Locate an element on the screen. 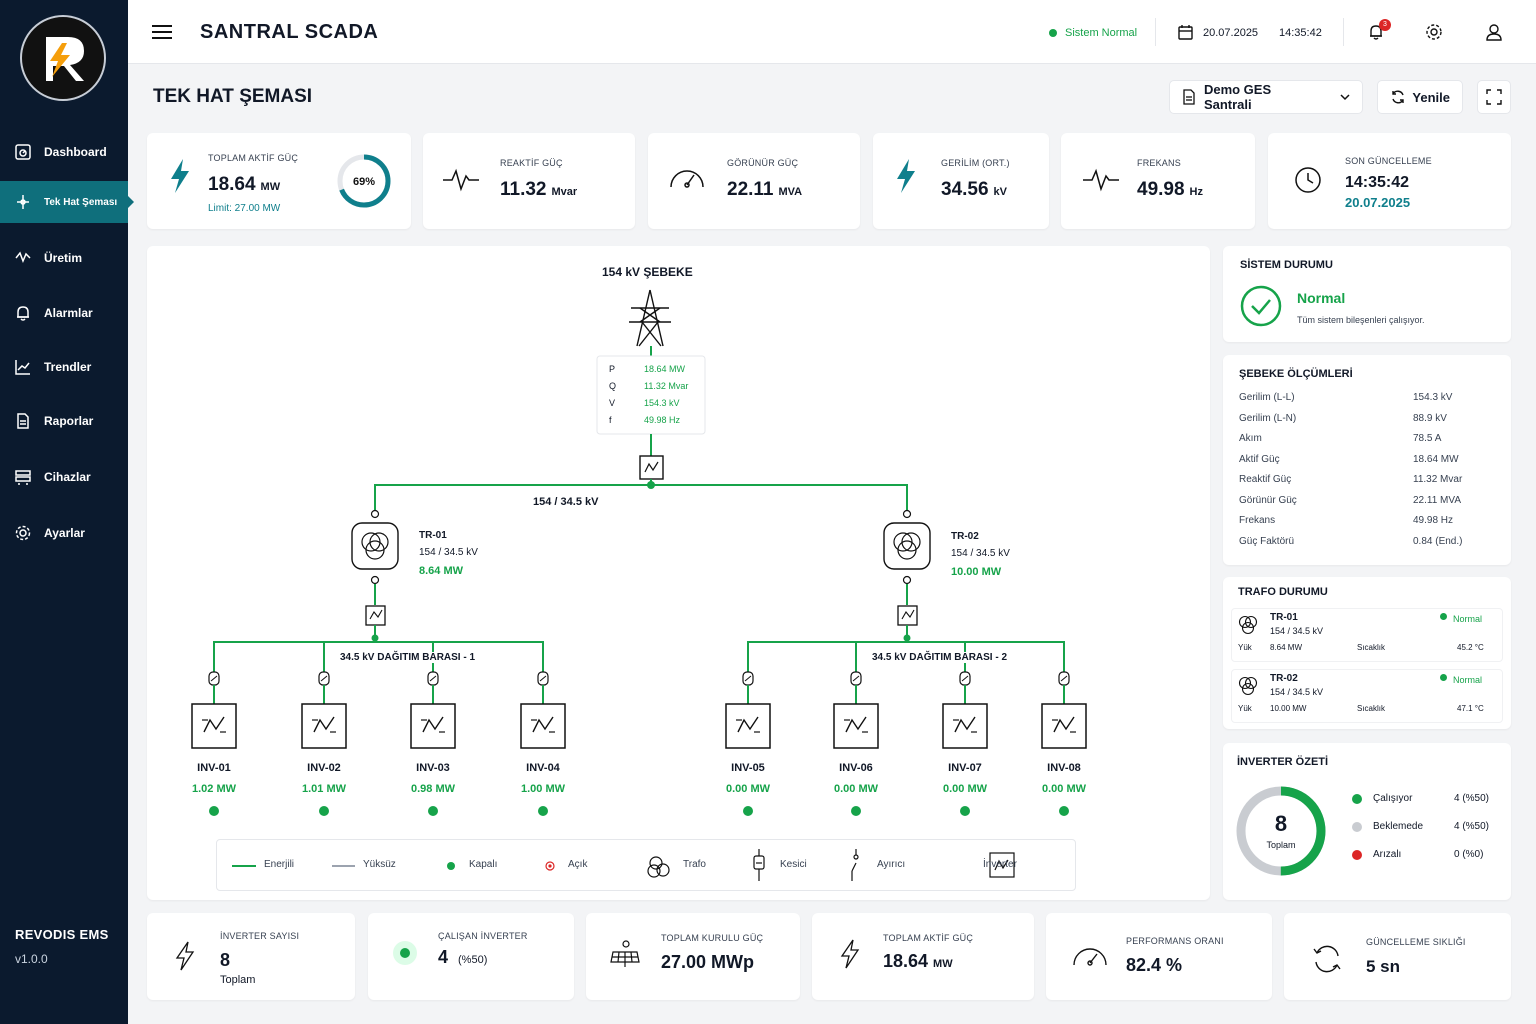  brand-name: REVODIS EMS is located at coordinates (62, 934).